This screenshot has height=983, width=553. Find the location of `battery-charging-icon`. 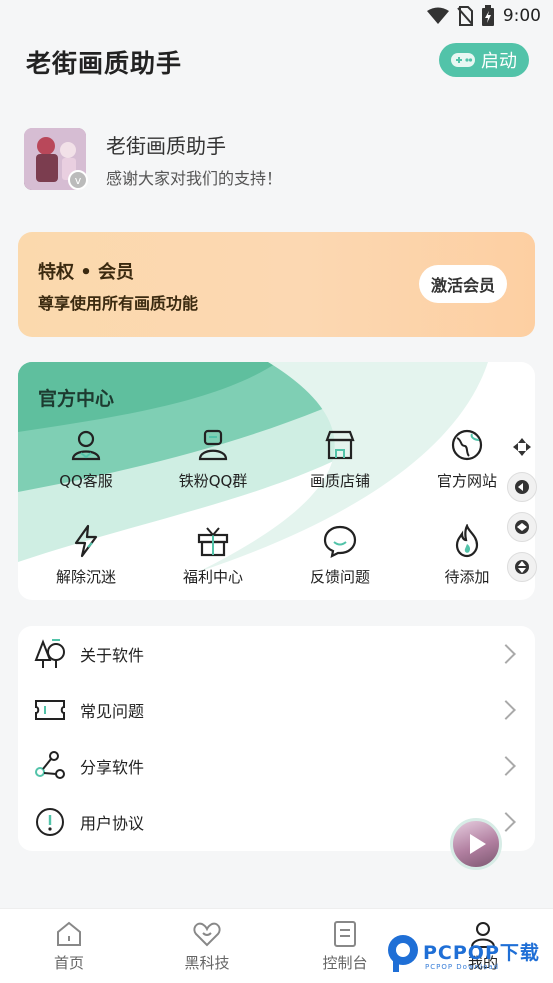

battery-charging-icon is located at coordinates (487, 15).